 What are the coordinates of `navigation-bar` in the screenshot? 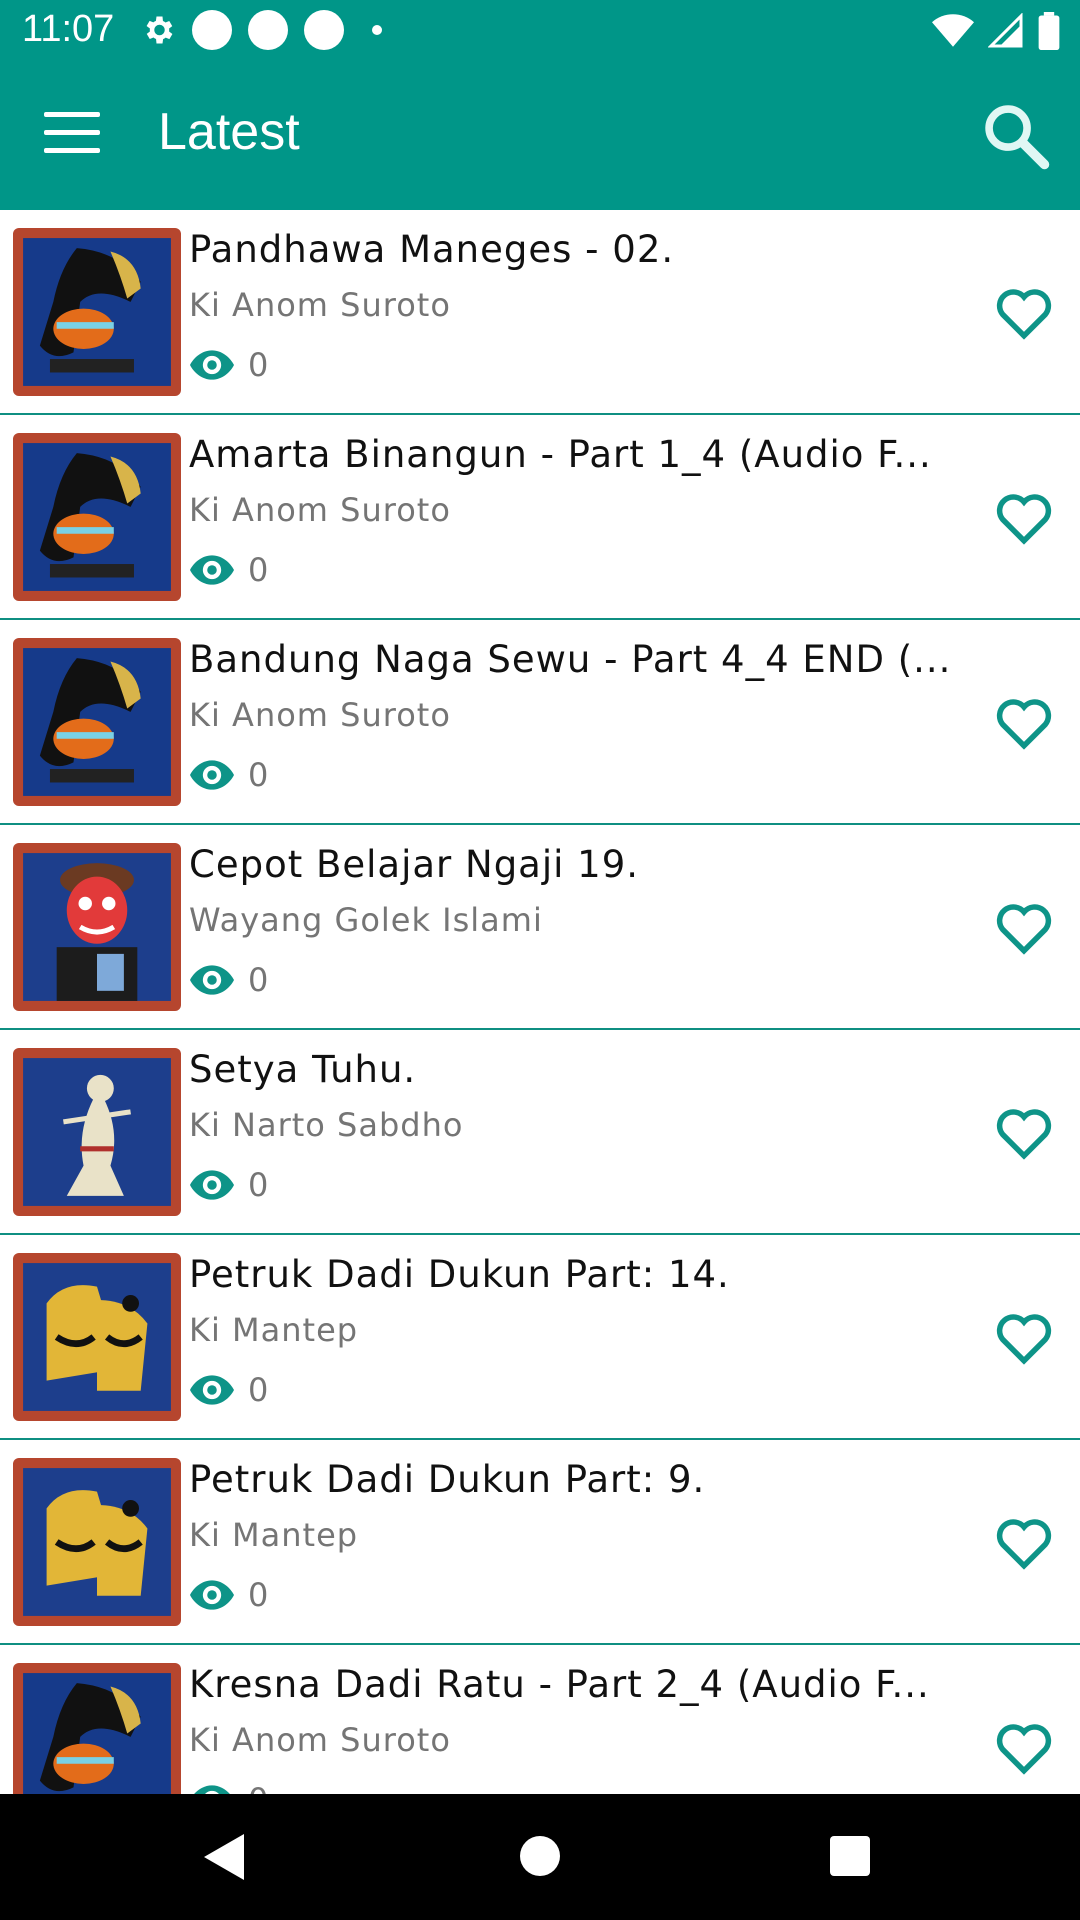 It's located at (540, 1857).